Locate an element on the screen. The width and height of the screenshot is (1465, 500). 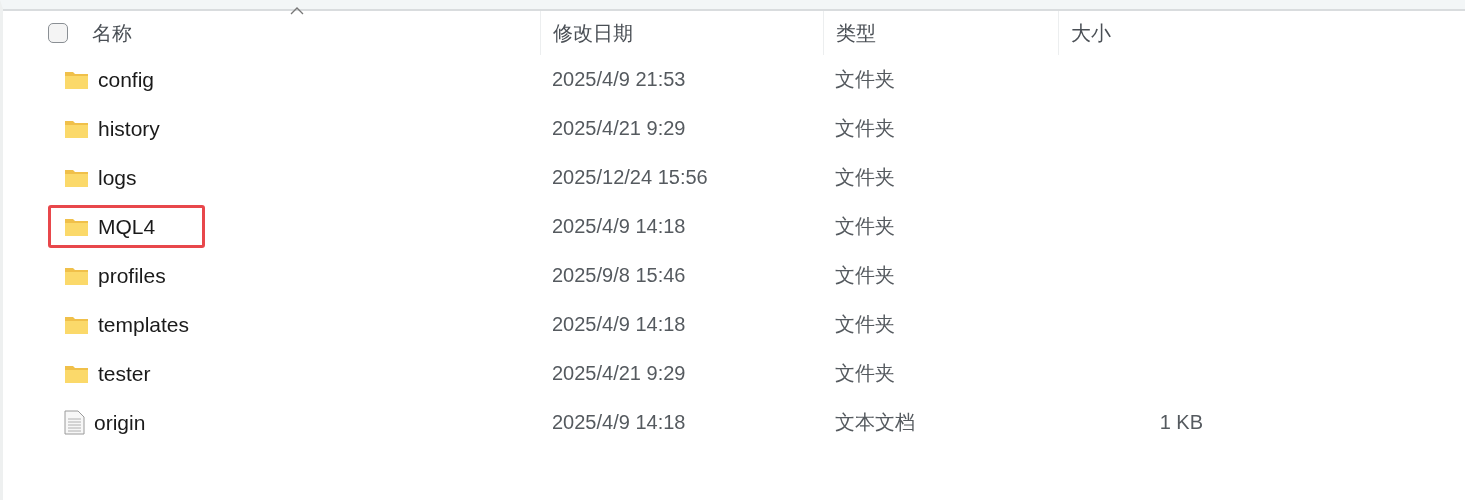
column-header: 类型 is located at coordinates (856, 33).